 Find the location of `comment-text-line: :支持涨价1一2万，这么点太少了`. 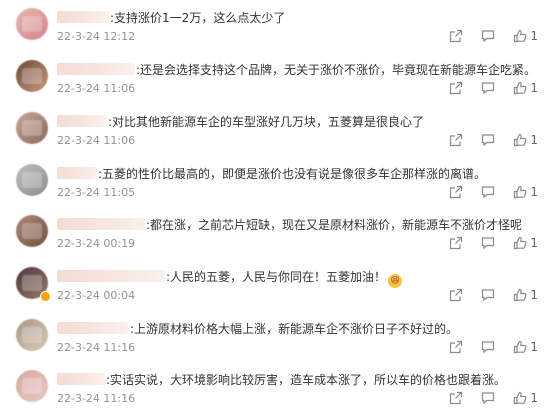

comment-text-line: :支持涨价1一2万，这么点太少了 is located at coordinates (171, 18).